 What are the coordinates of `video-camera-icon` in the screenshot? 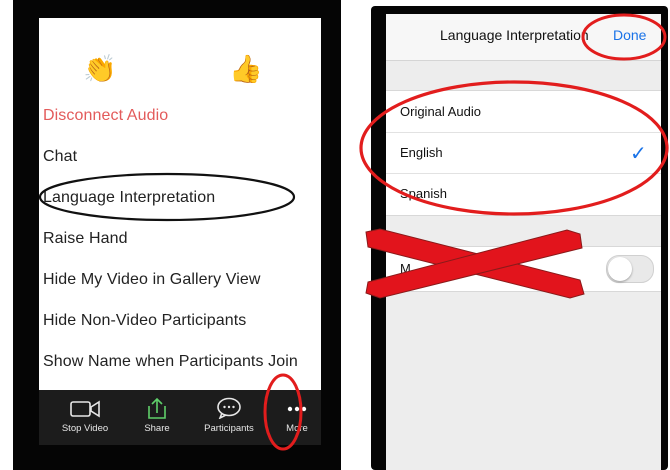 It's located at (85, 409).